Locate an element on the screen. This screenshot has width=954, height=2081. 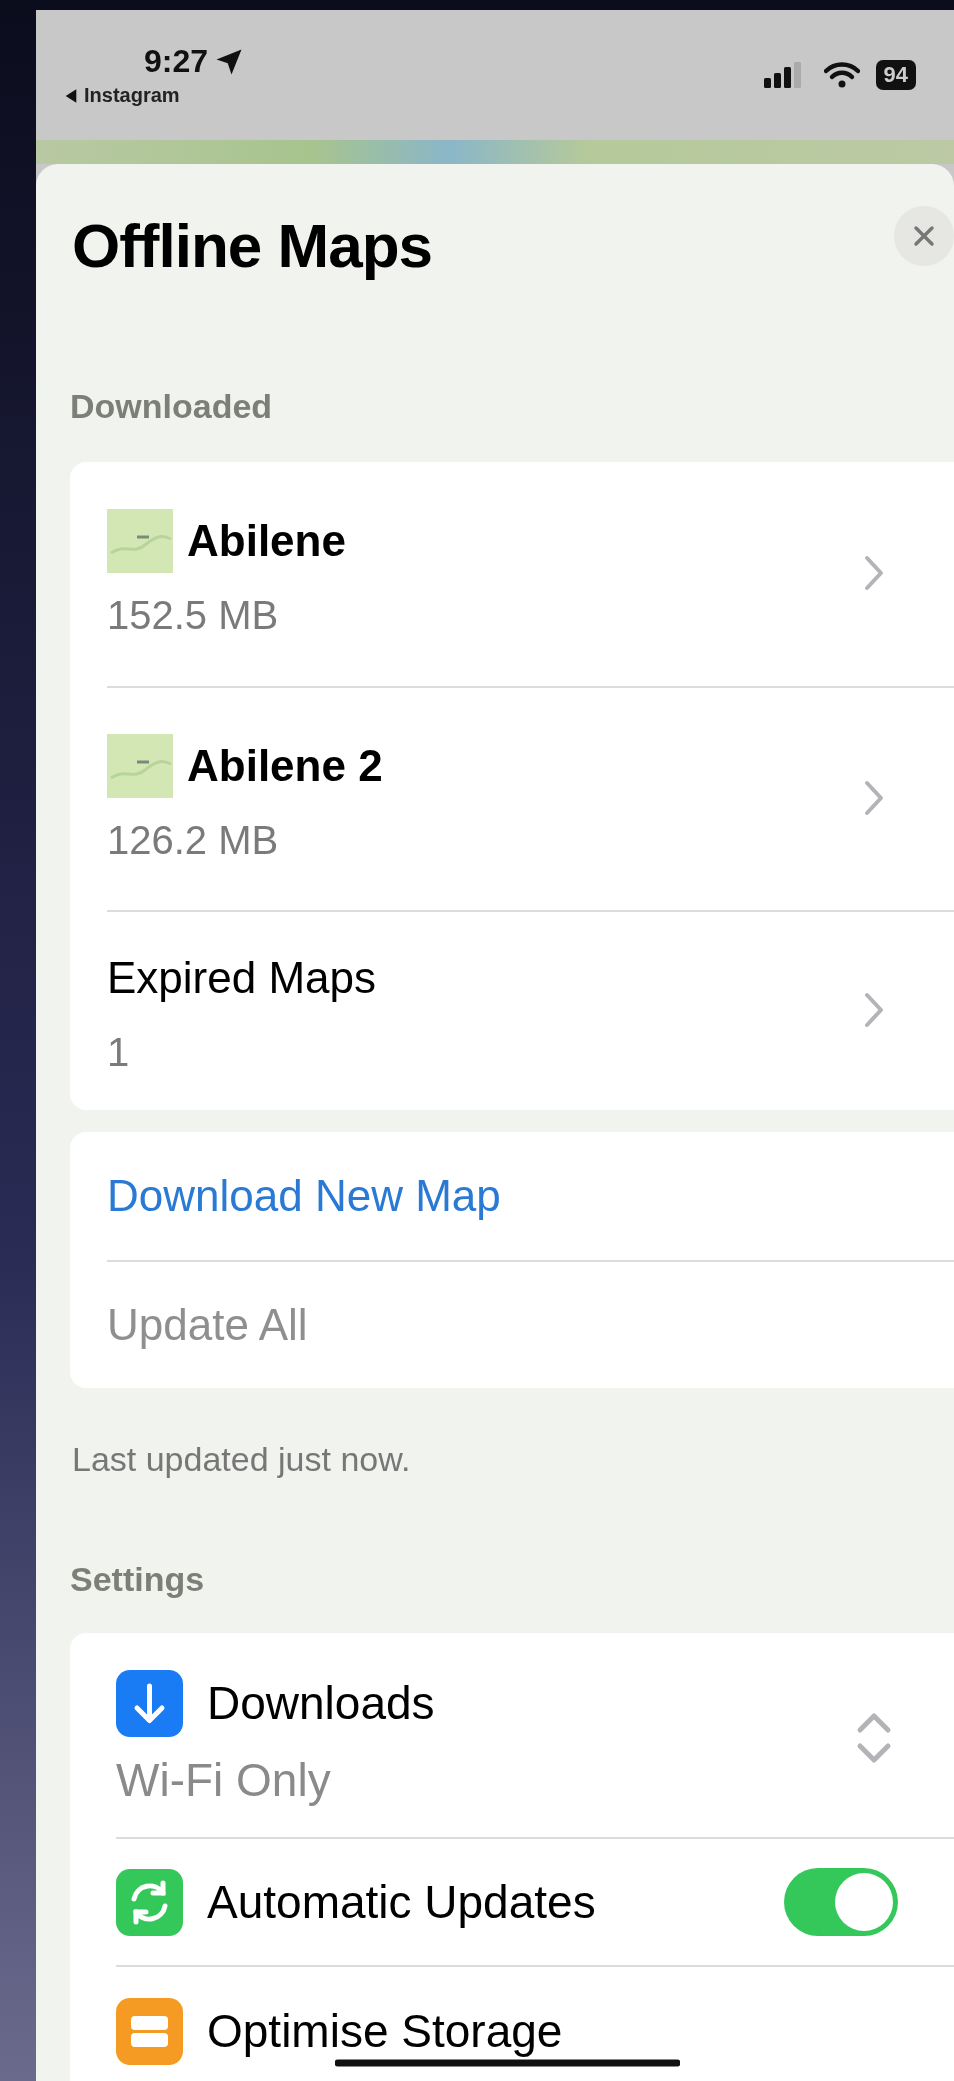
wifi-icon is located at coordinates (841, 75).